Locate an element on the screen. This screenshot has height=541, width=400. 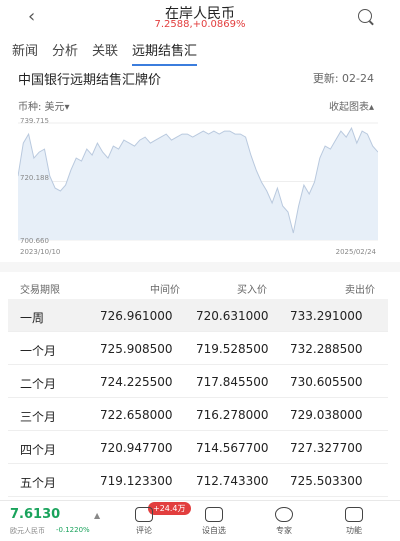
row-middle-price: 726.961000 is located at coordinates (136, 316).